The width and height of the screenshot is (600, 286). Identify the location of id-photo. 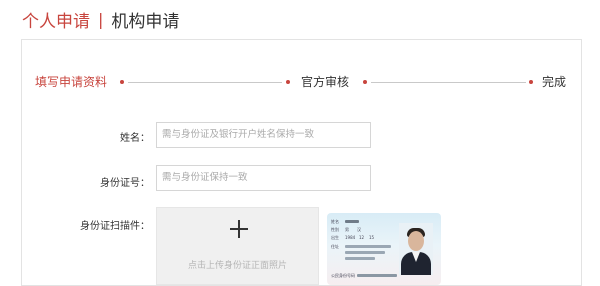
(416, 249).